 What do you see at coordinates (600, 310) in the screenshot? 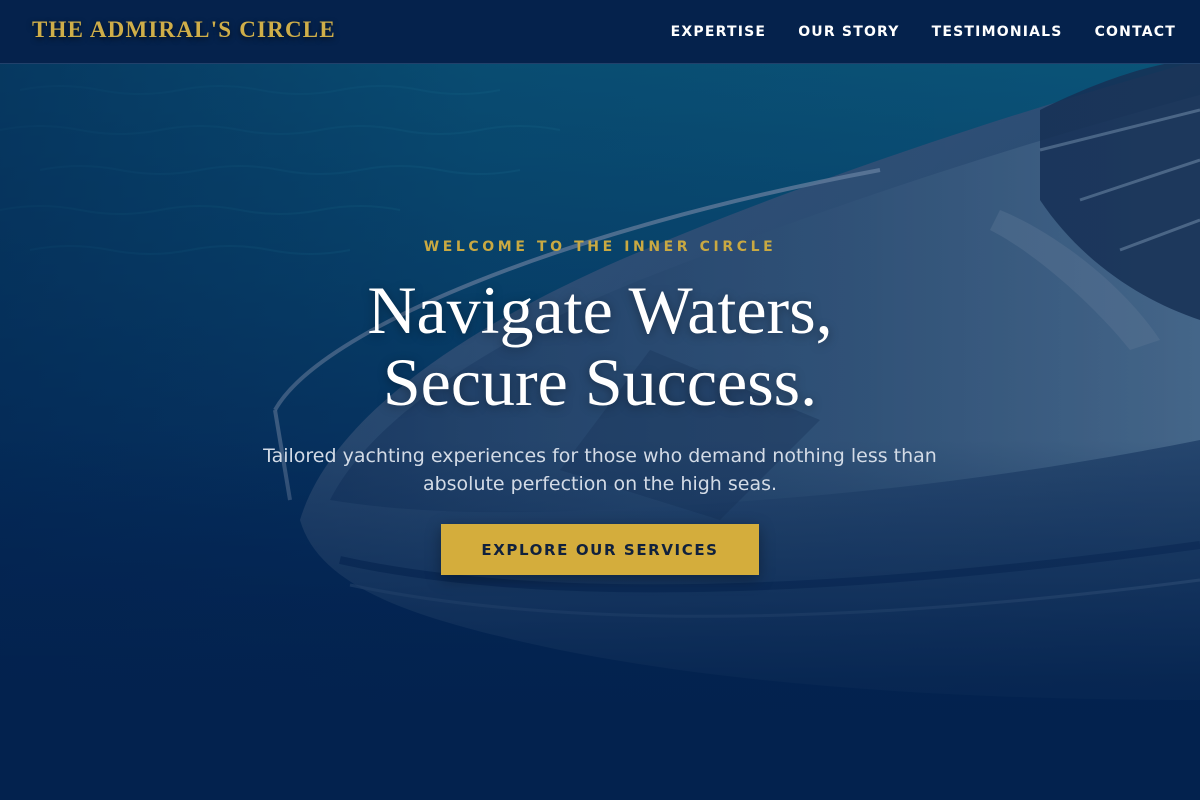
I see `hero-headline-line-1: Navigate Waters,` at bounding box center [600, 310].